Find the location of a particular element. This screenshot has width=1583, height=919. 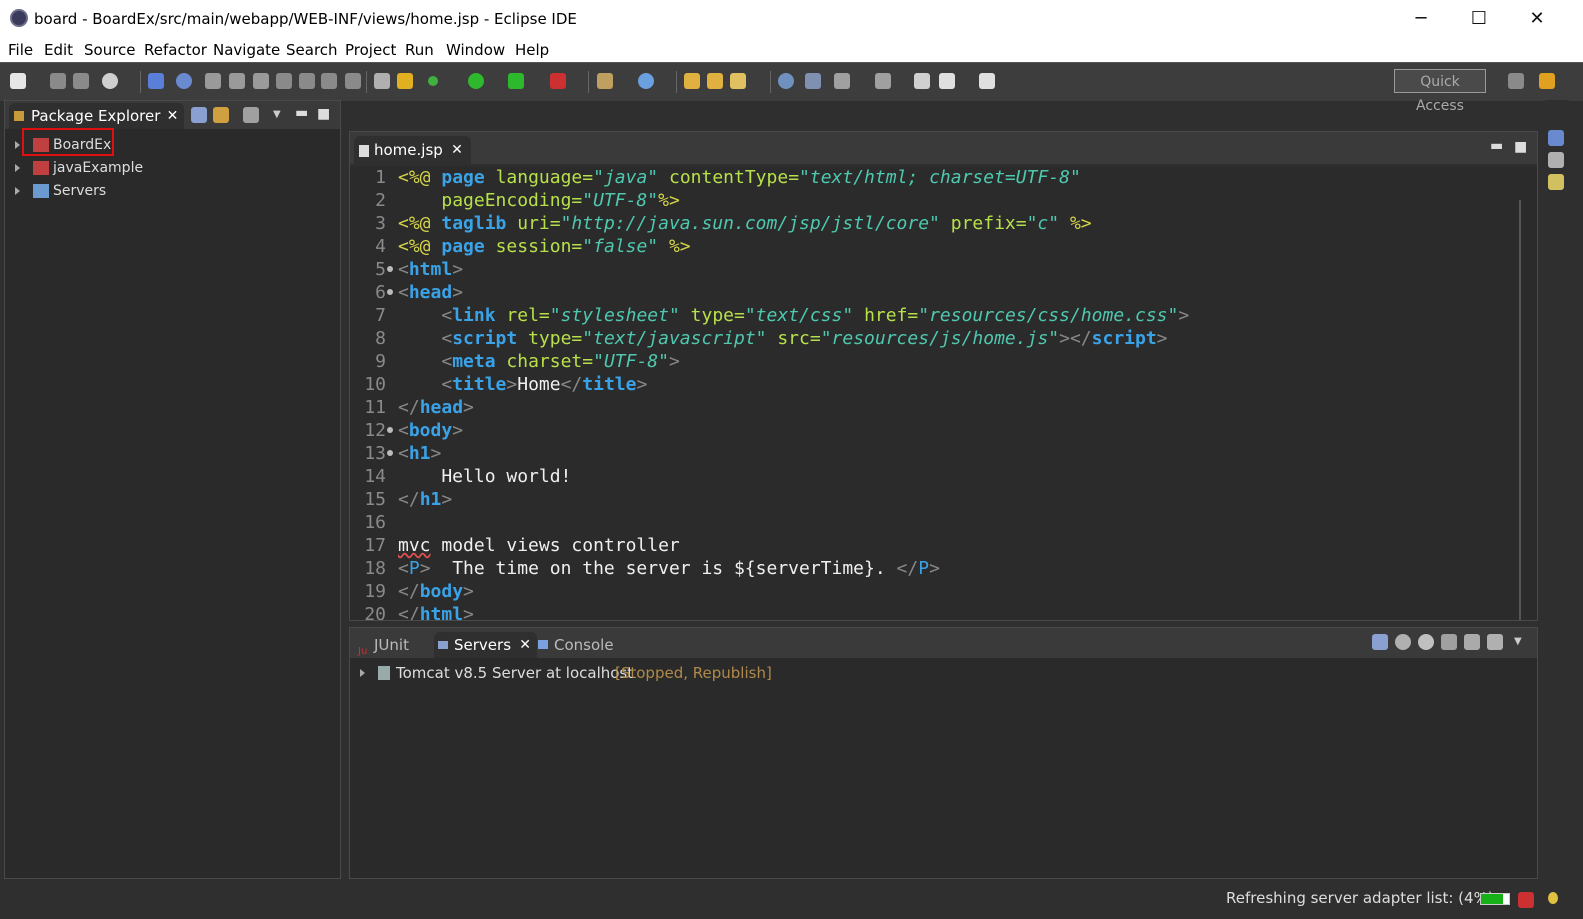

skip-breakpoints-icon is located at coordinates (184, 81).